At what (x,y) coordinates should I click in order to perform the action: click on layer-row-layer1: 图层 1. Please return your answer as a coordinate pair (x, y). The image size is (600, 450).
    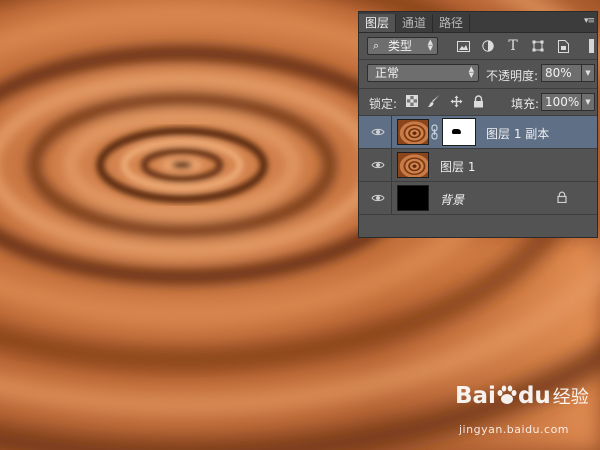
    Looking at the image, I should click on (478, 165).